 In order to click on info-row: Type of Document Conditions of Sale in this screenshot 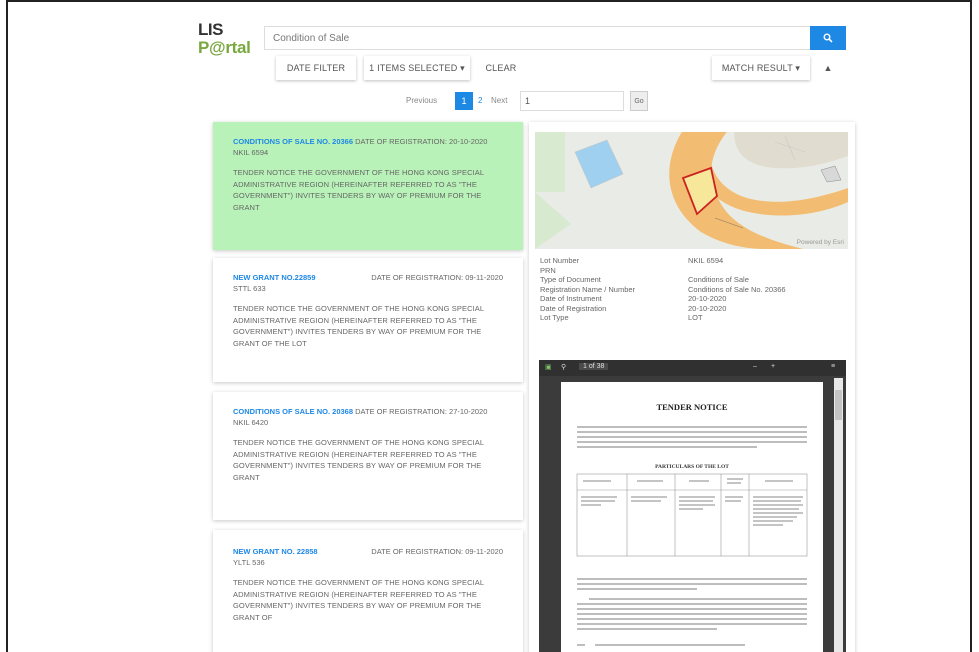, I will do `click(692, 280)`.